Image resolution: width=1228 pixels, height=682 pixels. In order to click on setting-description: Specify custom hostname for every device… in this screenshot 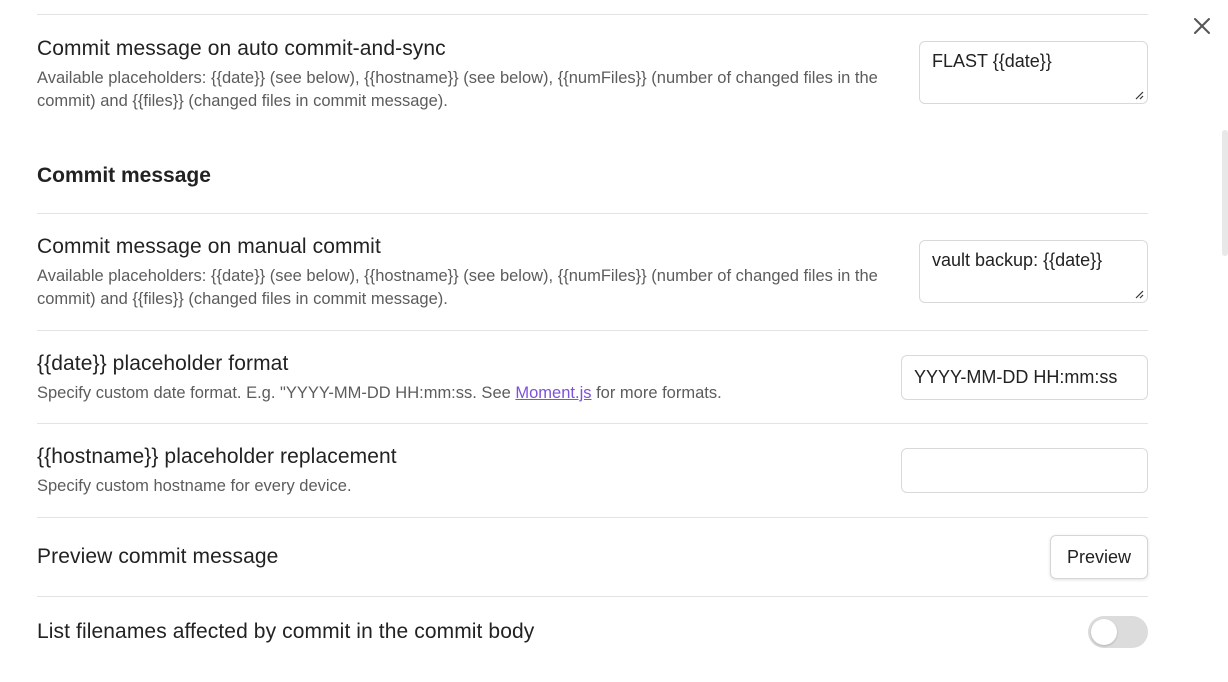, I will do `click(194, 486)`.